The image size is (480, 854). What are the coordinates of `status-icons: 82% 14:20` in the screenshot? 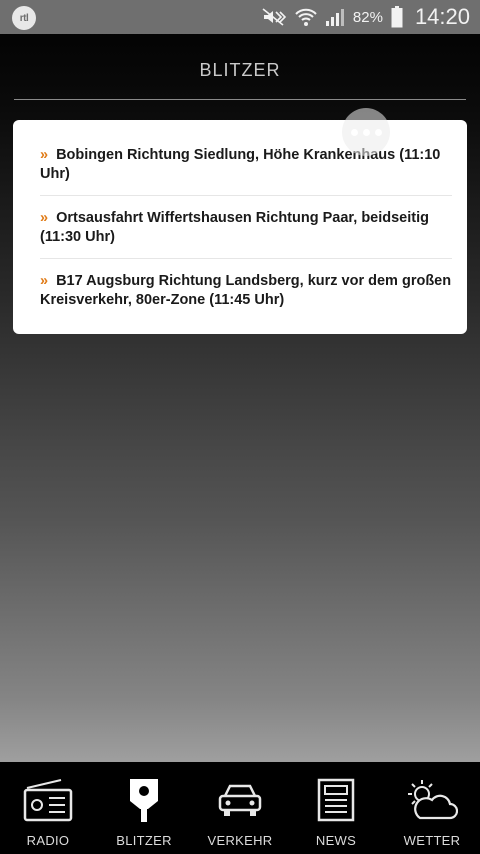 It's located at (365, 17).